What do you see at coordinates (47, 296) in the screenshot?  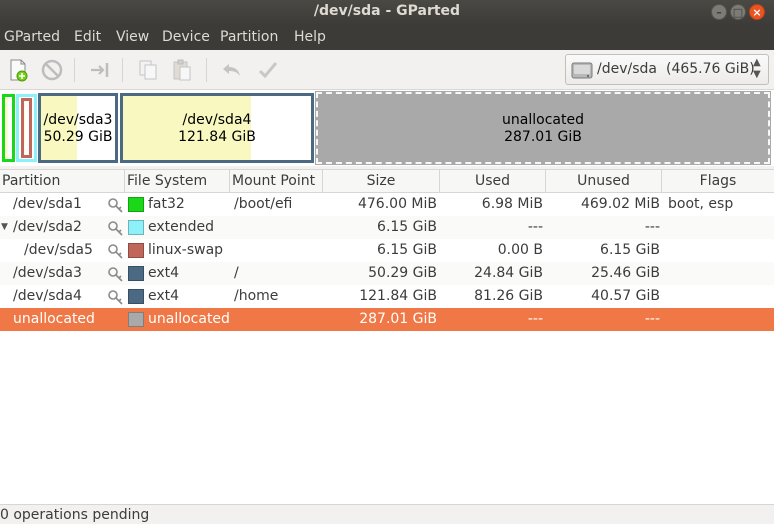 I see `cell-partition: /dev/sda4` at bounding box center [47, 296].